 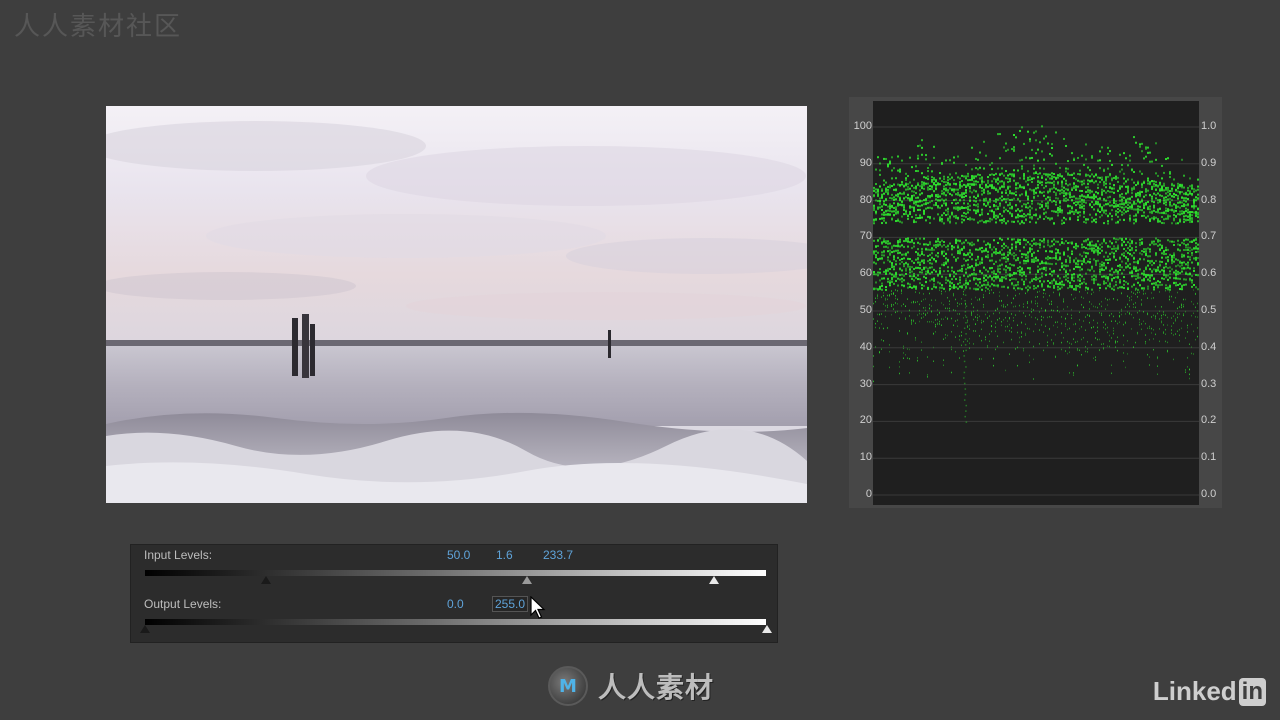 What do you see at coordinates (865, 310) in the screenshot?
I see `waveform-left-tick-label: 50` at bounding box center [865, 310].